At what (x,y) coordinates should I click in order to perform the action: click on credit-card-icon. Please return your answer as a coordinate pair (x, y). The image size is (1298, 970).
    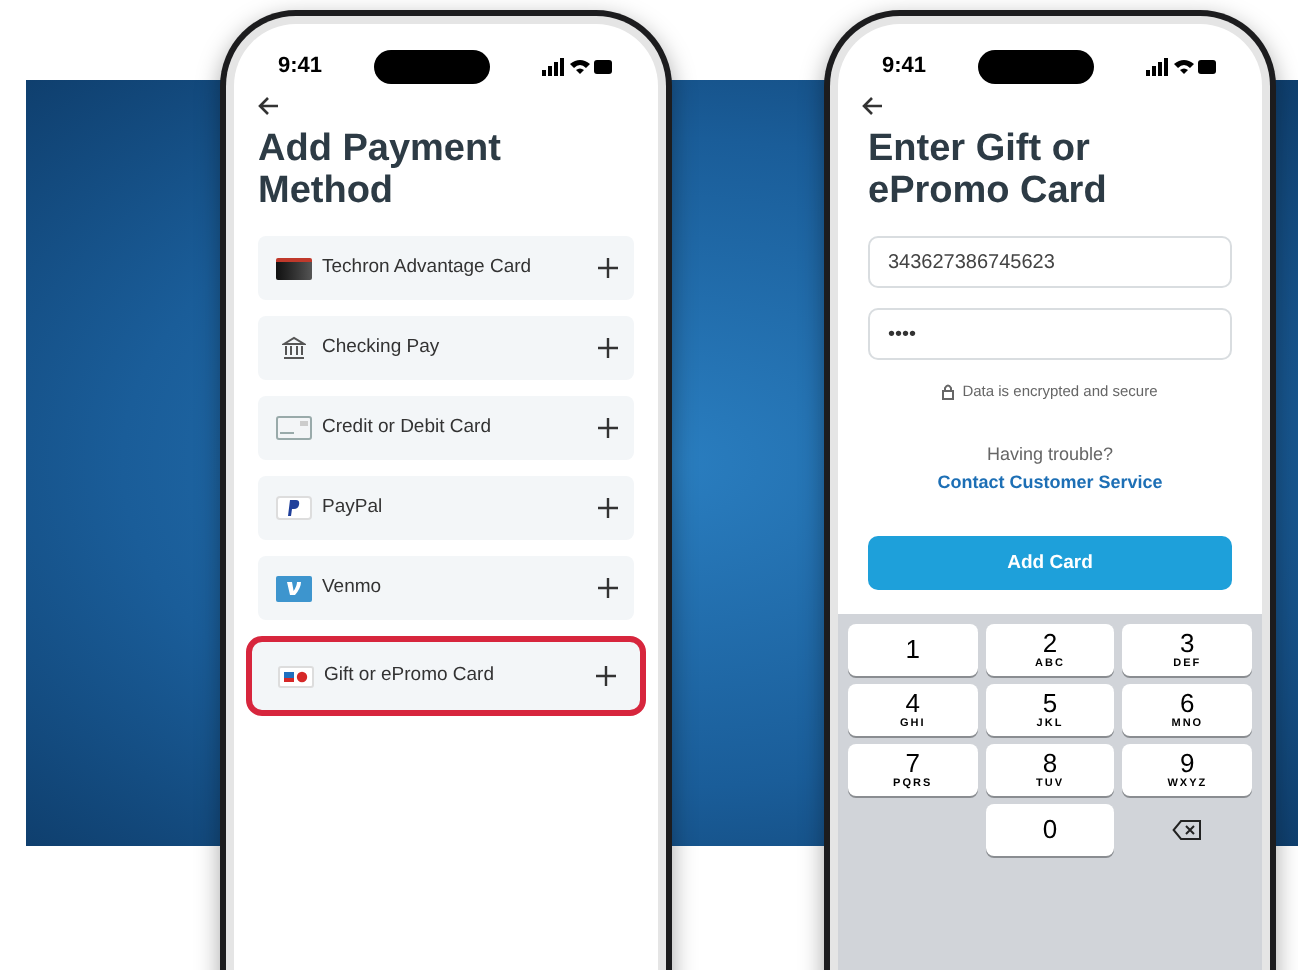
    Looking at the image, I should click on (294, 428).